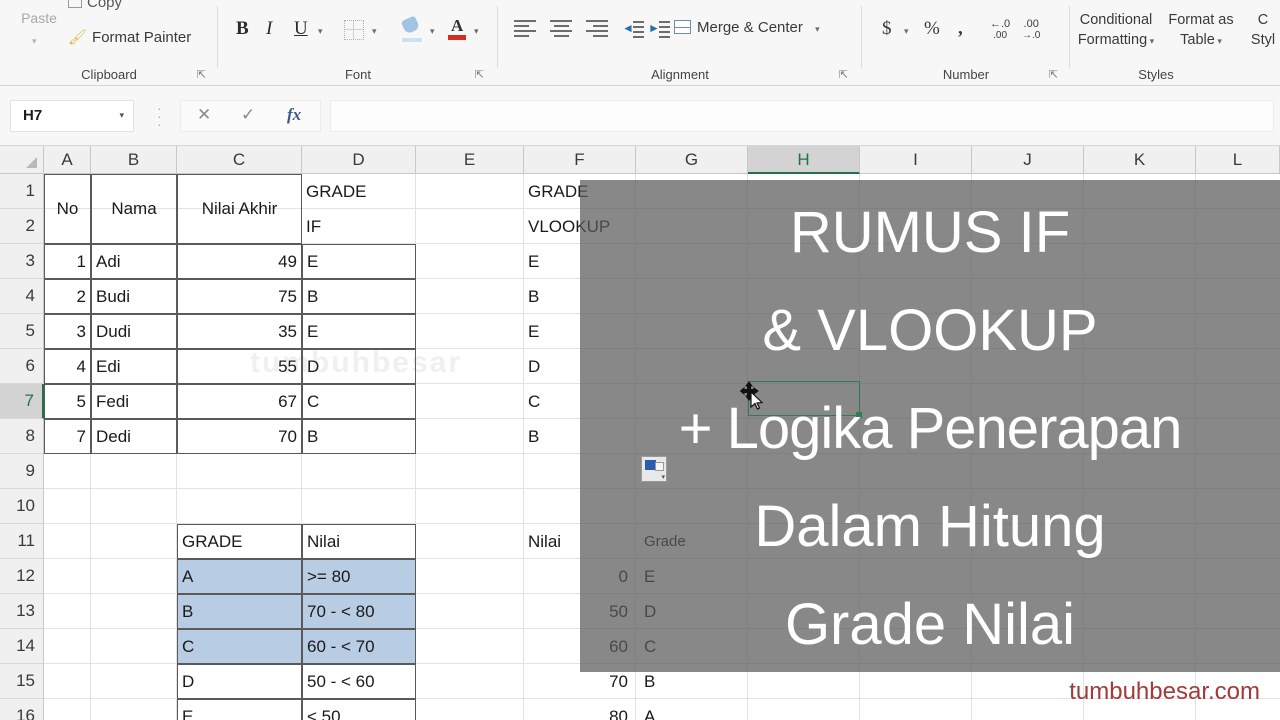  Describe the element at coordinates (239, 681) in the screenshot. I see `cell-C15-grade: D` at that location.